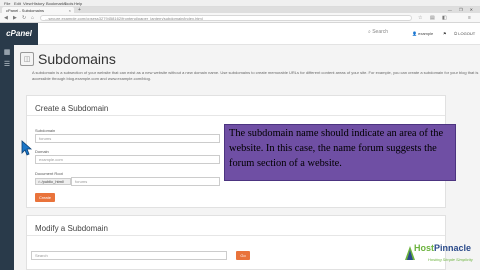  Describe the element at coordinates (426, 33) in the screenshot. I see `user-label: example` at that location.